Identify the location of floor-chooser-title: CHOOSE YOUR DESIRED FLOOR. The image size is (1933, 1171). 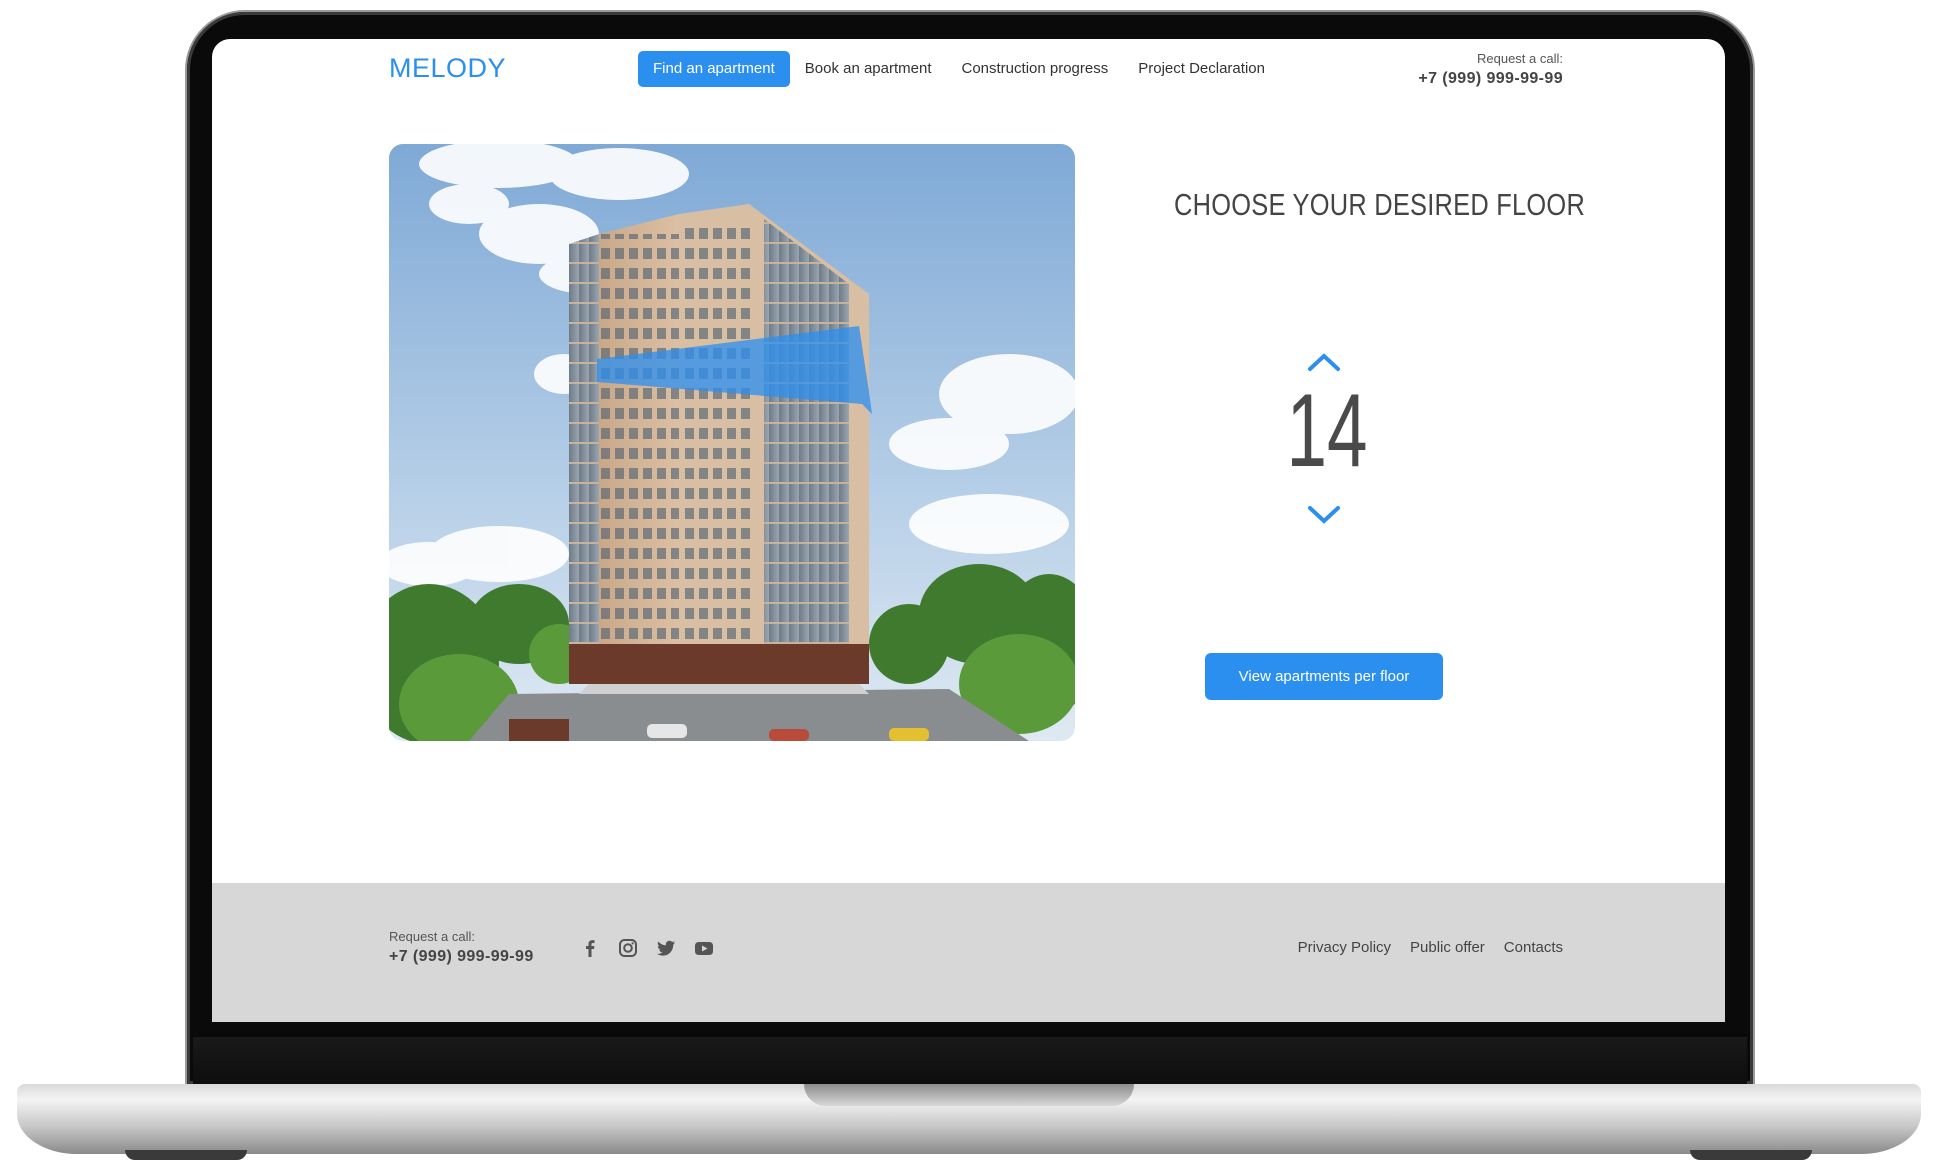
(1380, 204).